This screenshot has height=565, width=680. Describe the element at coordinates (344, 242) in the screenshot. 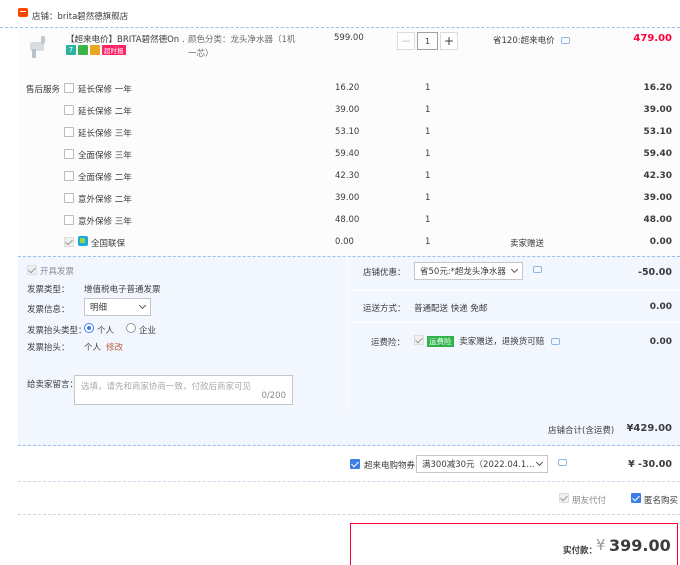

I see `warranty-price: 0.00` at that location.